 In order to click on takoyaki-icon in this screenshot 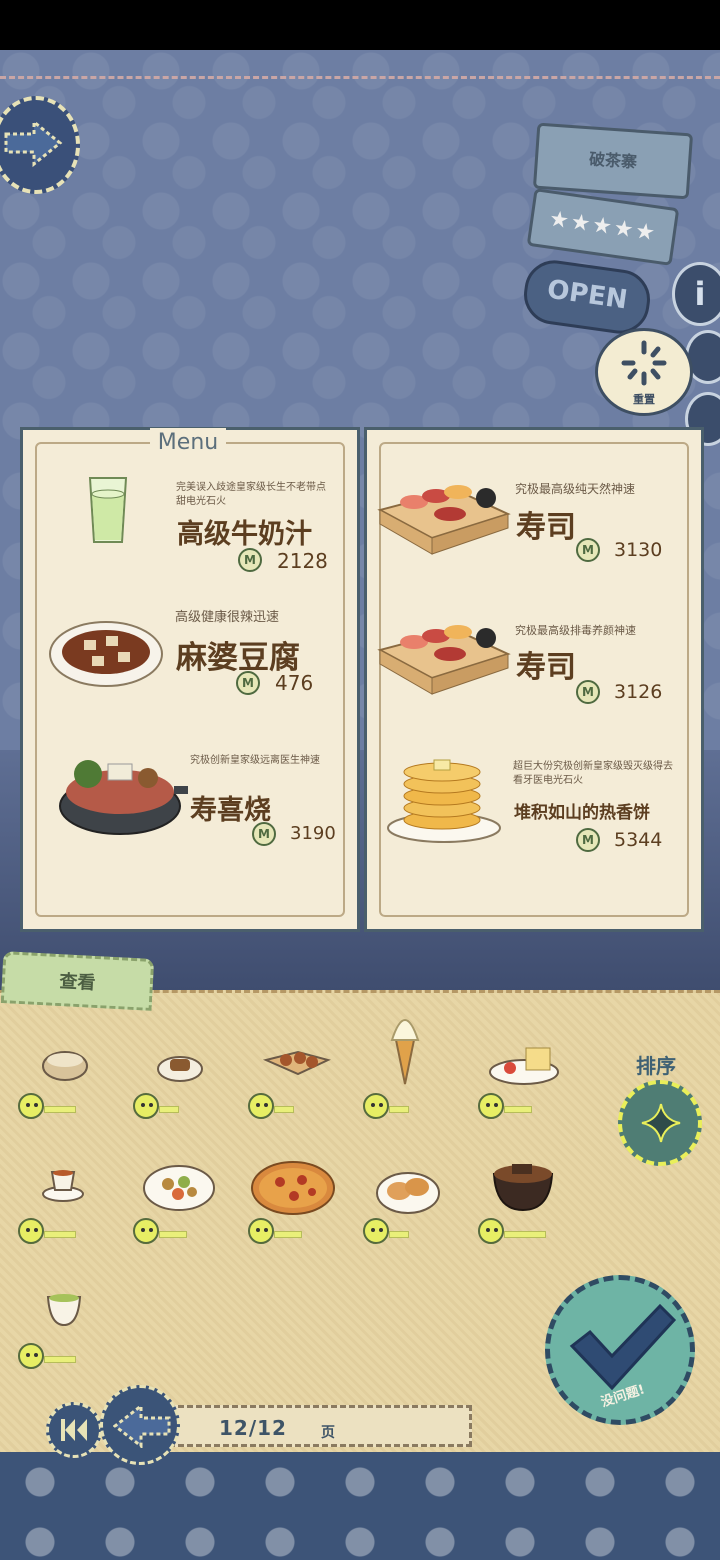, I will do `click(297, 1060)`.